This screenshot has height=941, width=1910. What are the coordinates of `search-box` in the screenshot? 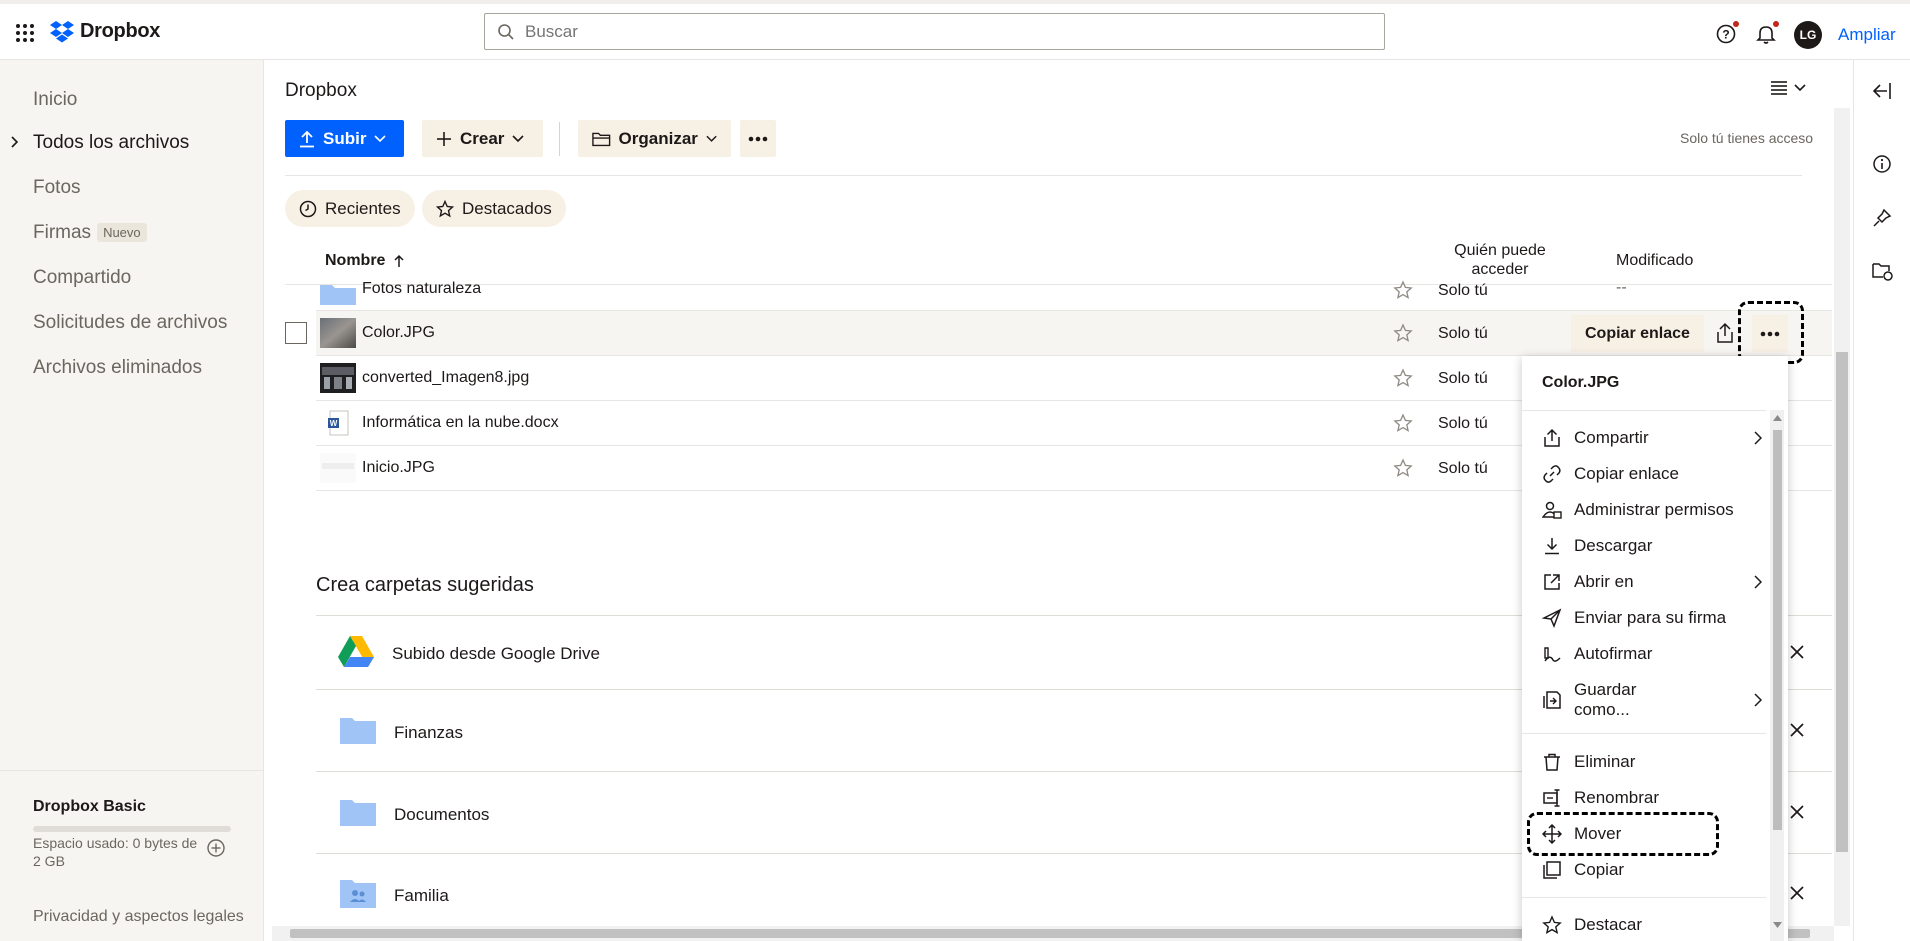 It's located at (934, 31).